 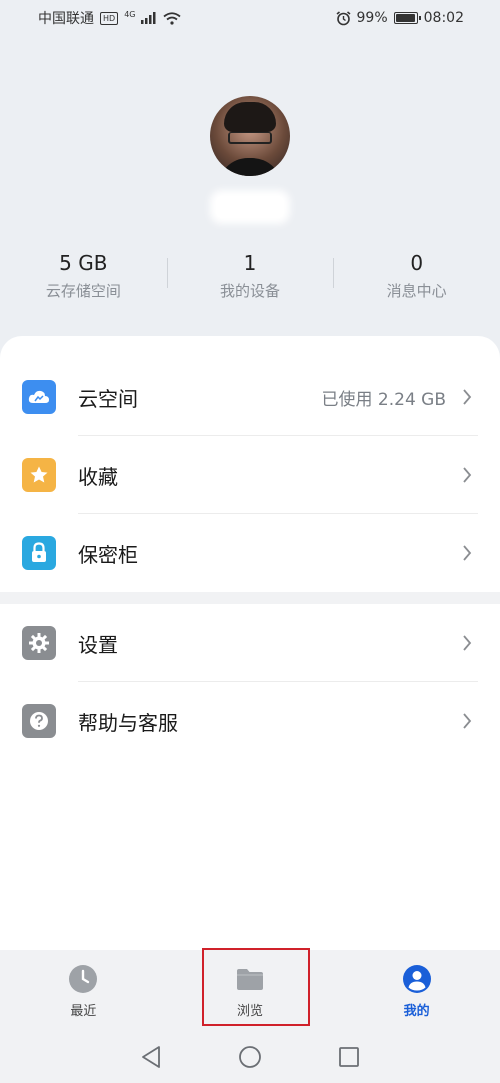 I want to click on clock-icon, so click(x=83, y=979).